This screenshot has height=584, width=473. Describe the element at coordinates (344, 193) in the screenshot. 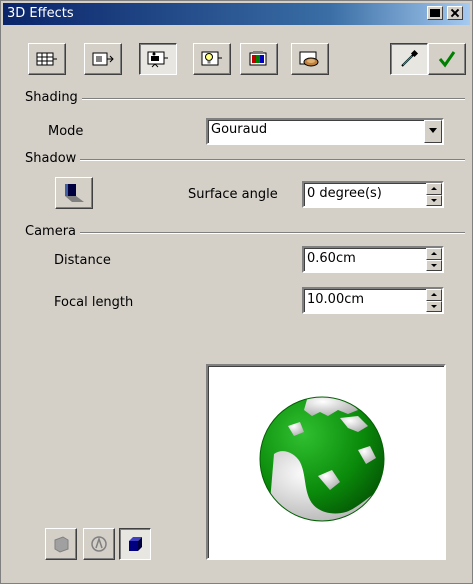

I see `surface-angle-value: 0 degree(s)` at that location.